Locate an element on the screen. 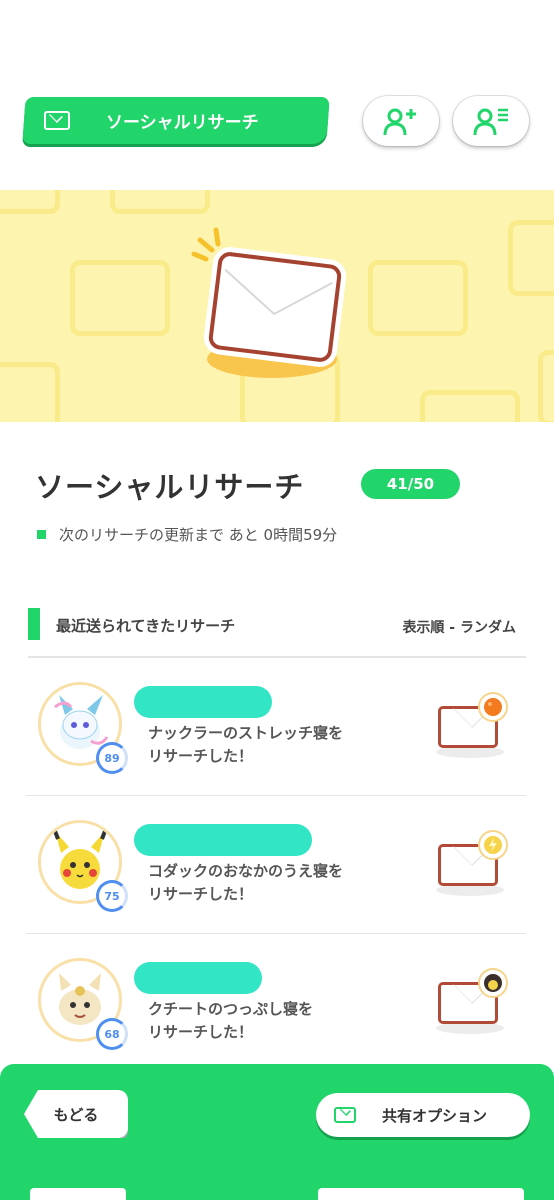  research-message: ナックラーのストレッチ寝を リサーチした！ is located at coordinates (245, 745).